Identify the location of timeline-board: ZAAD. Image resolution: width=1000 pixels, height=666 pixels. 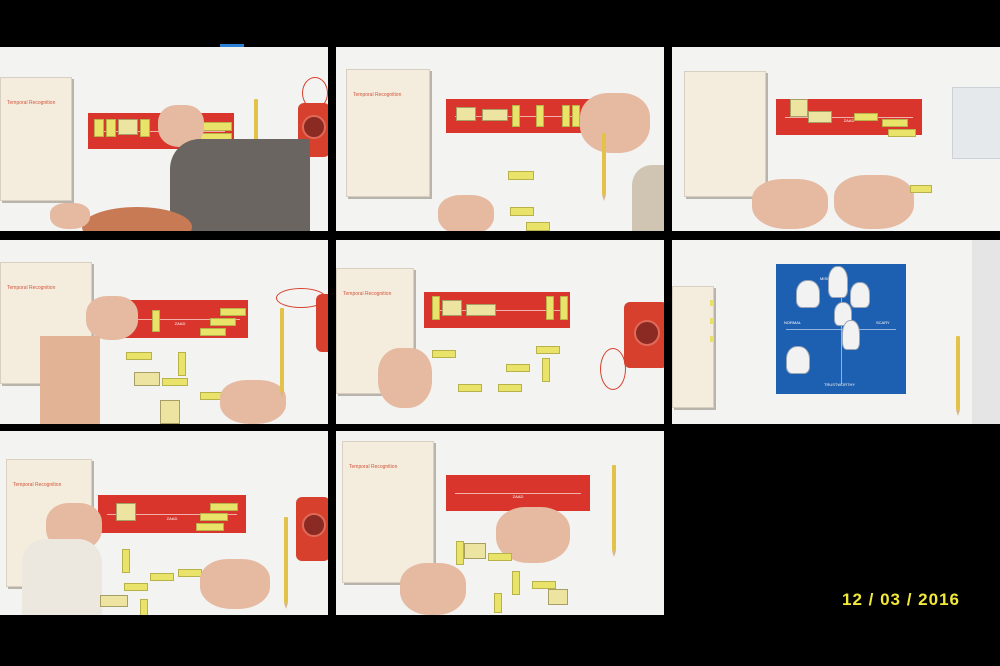
(518, 493).